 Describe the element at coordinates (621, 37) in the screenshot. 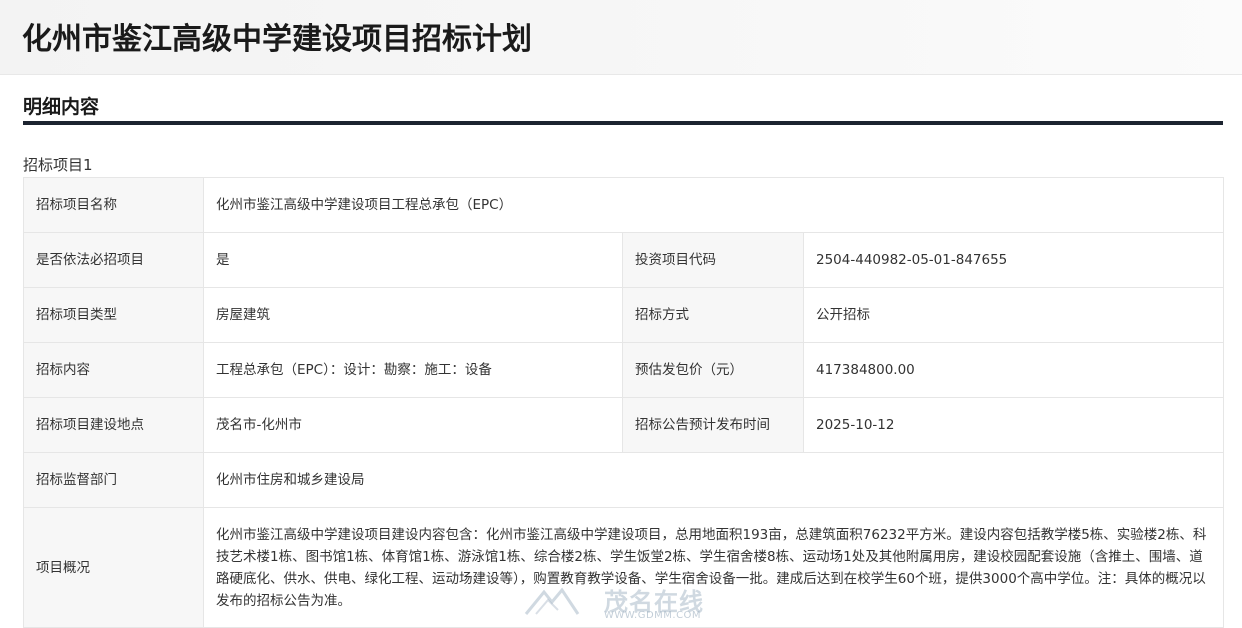

I see `page-header: 化州市鉴江高级中学建设项目招标计划` at that location.